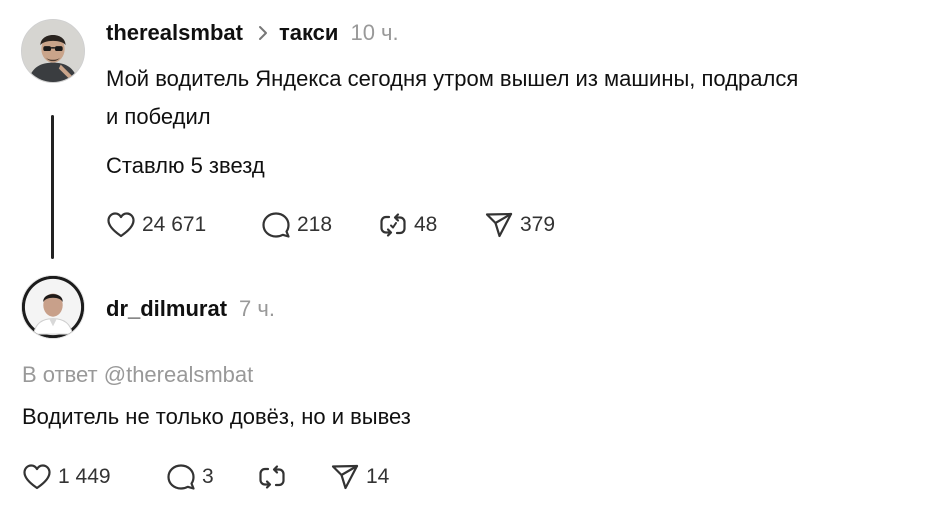 Image resolution: width=935 pixels, height=510 pixels. What do you see at coordinates (84, 476) in the screenshot?
I see `reply-like-count: 1 449` at bounding box center [84, 476].